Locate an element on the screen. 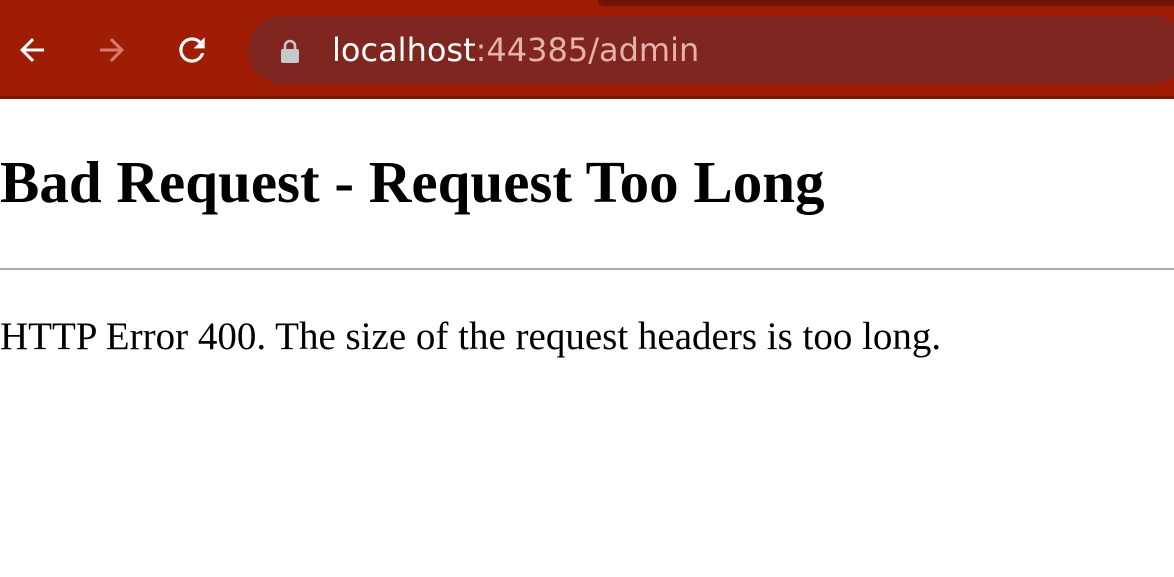 This screenshot has height=577, width=1174. page-title: Bad Request - Request Too Long is located at coordinates (412, 182).